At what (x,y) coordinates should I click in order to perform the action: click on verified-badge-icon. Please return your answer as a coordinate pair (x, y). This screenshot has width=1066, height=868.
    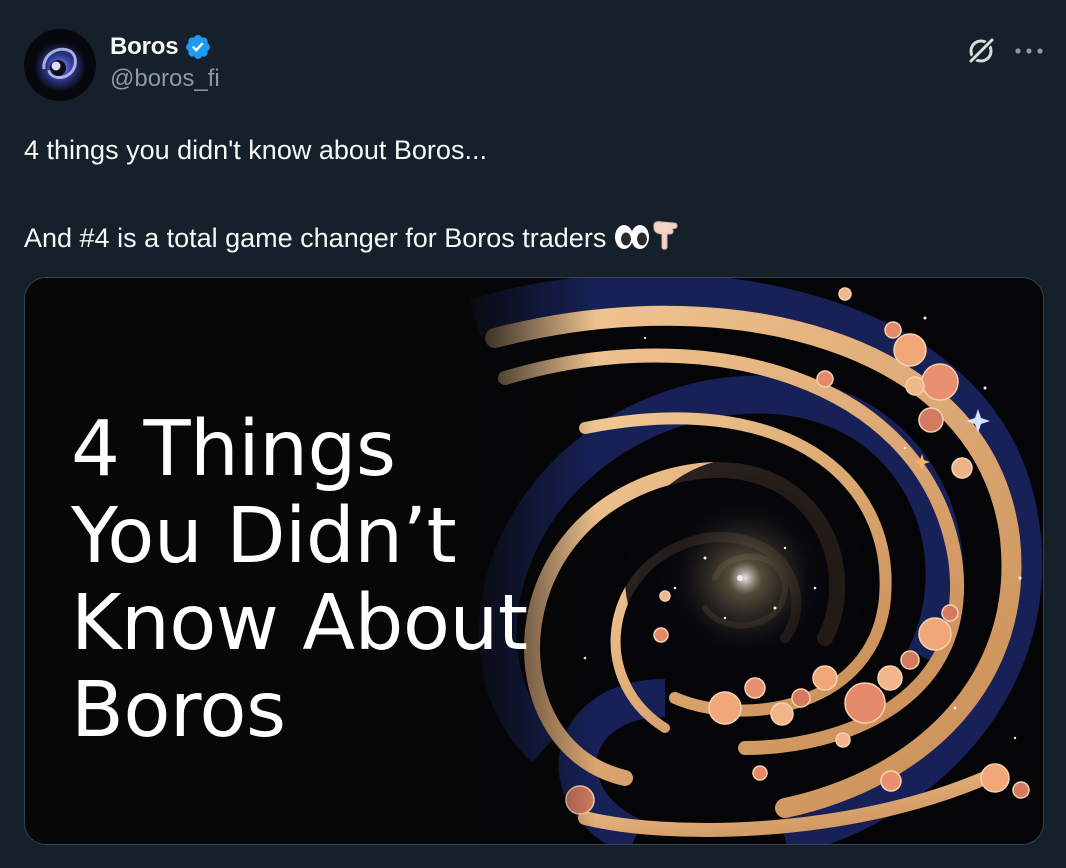
    Looking at the image, I should click on (198, 47).